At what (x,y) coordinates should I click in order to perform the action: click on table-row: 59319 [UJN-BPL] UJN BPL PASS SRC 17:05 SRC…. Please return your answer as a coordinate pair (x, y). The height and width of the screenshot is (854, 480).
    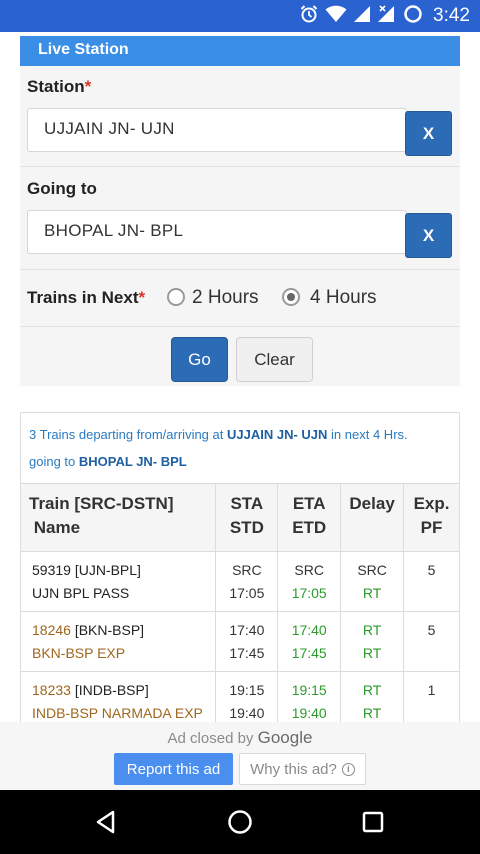
    Looking at the image, I should click on (239, 581).